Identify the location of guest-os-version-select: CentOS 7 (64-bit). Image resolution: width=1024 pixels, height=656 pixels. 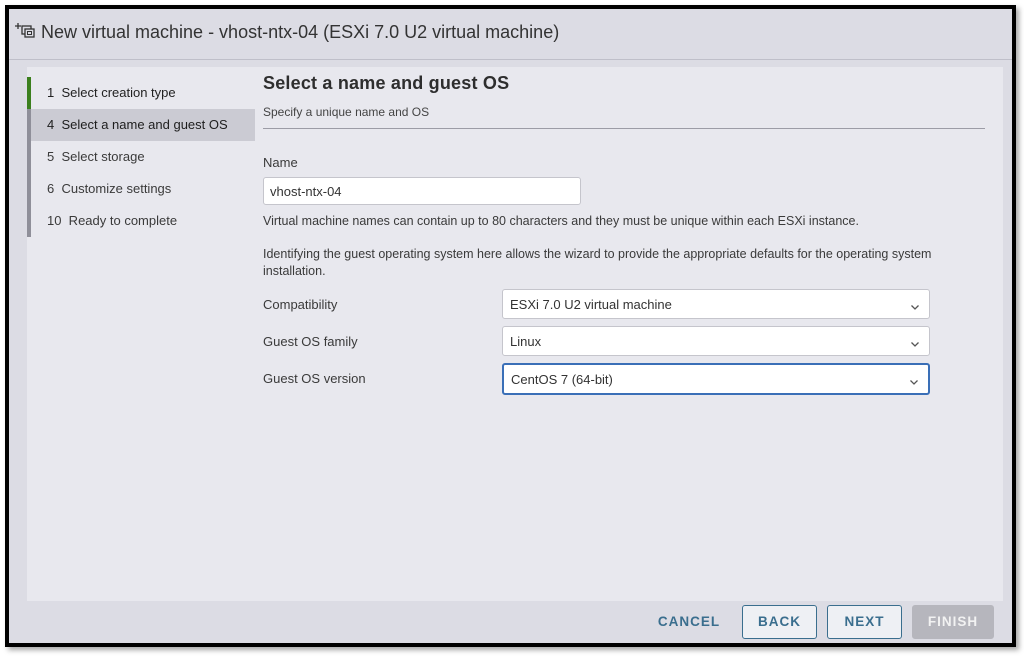
(716, 379).